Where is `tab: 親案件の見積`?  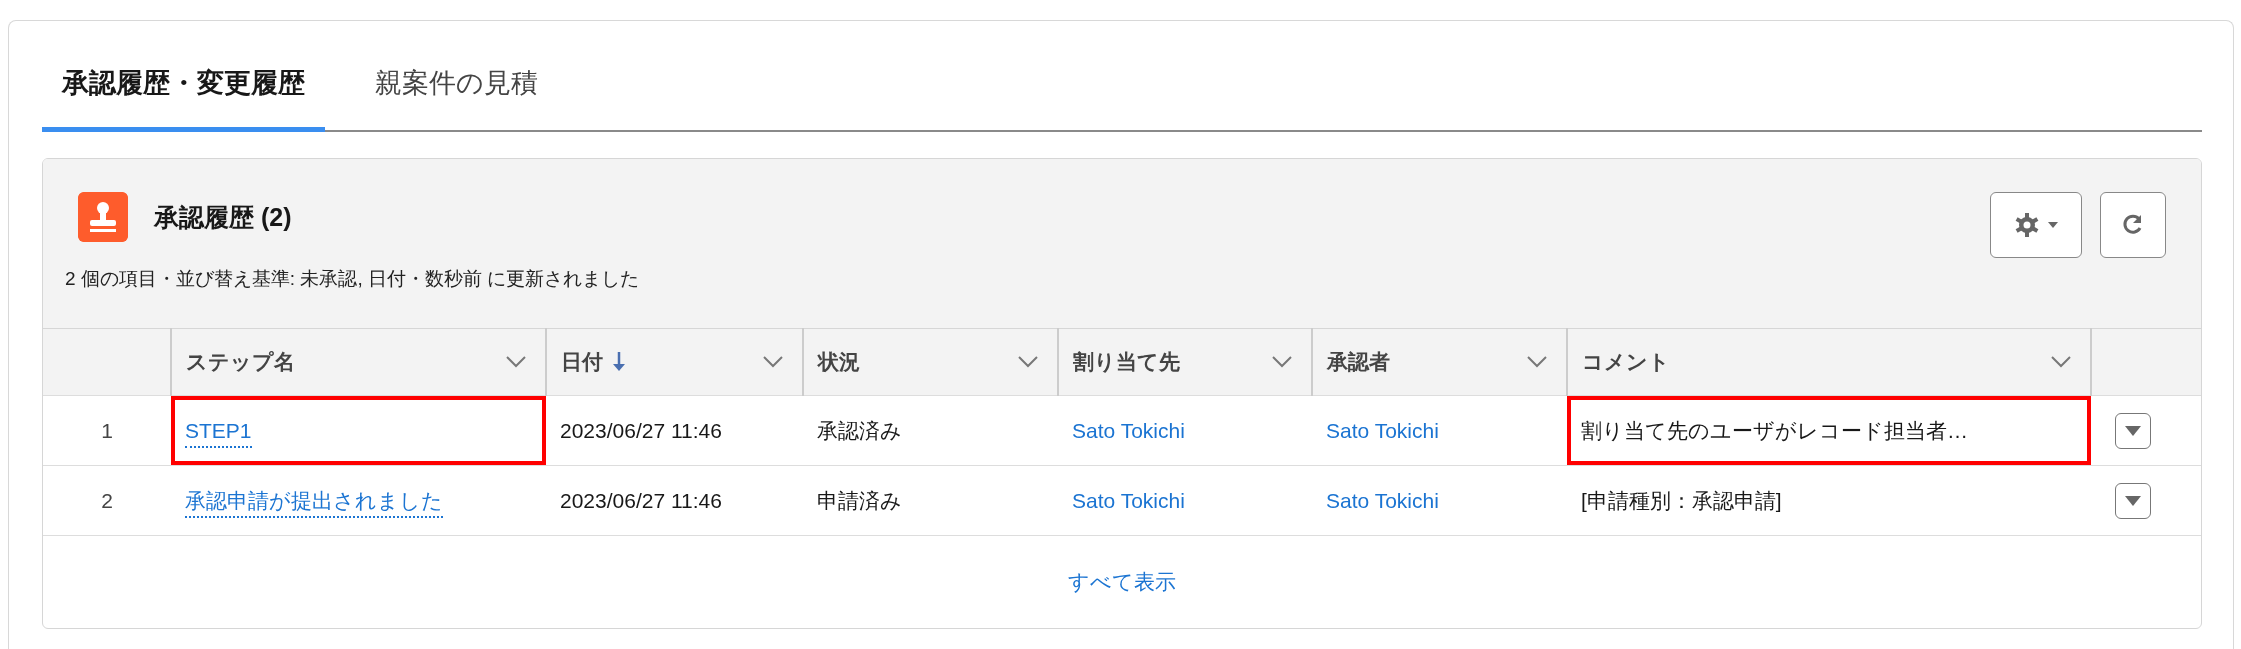 tab: 親案件の見積 is located at coordinates (456, 90).